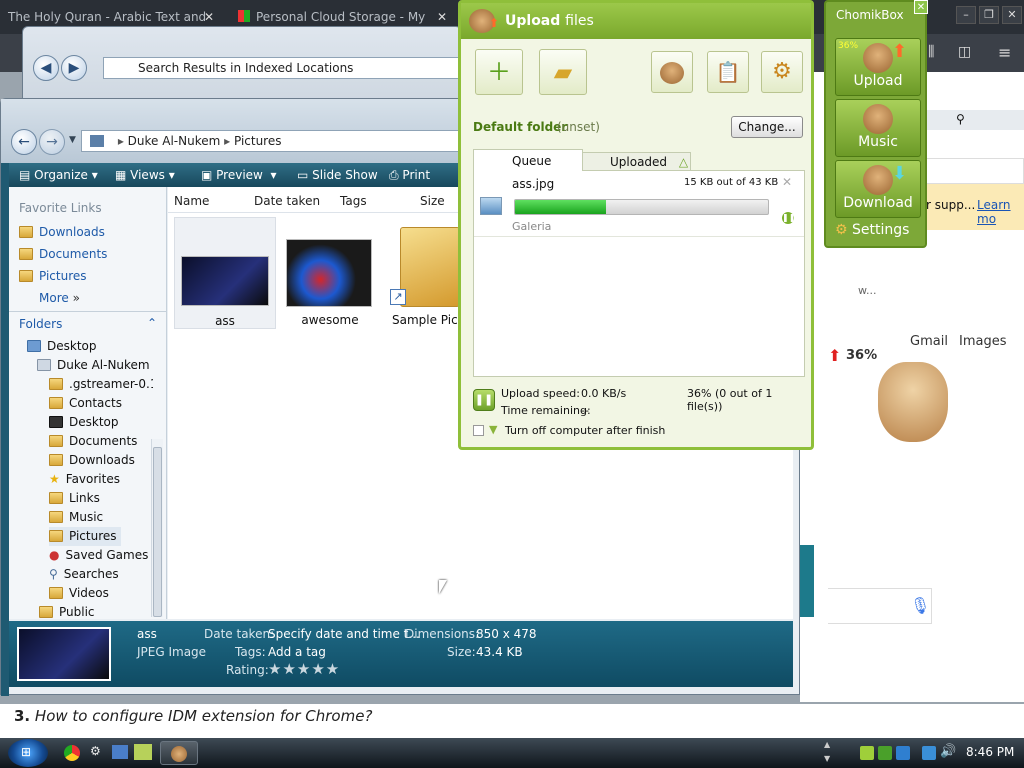  Describe the element at coordinates (92, 460) in the screenshot. I see `tree-item-downloads: Downloads` at that location.